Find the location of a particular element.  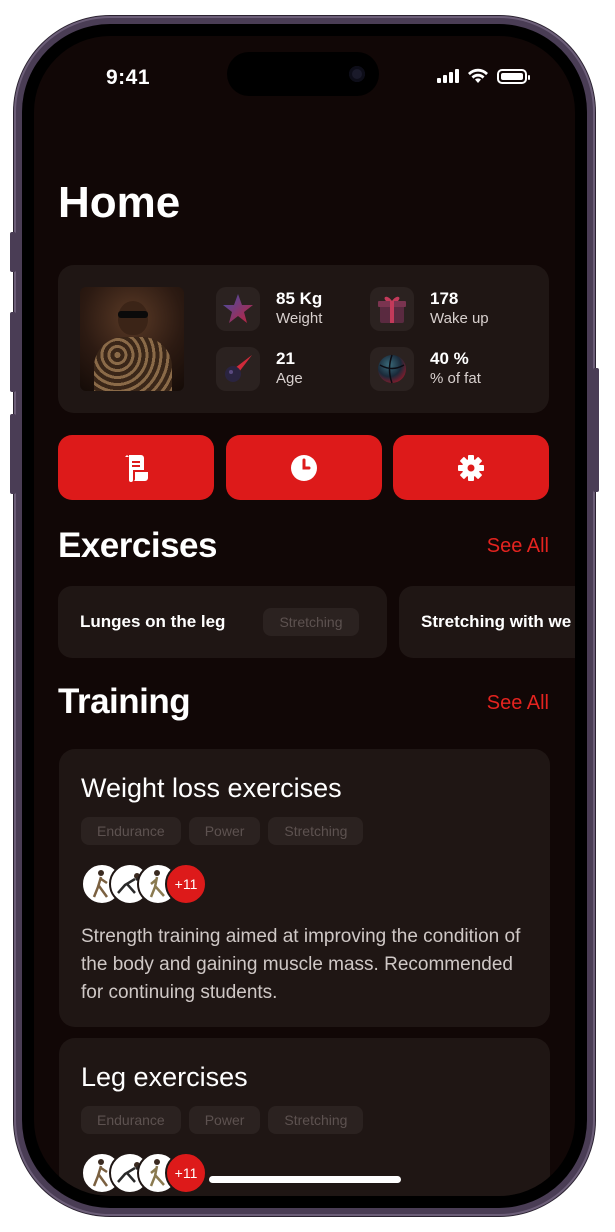

notes-button is located at coordinates (136, 467).